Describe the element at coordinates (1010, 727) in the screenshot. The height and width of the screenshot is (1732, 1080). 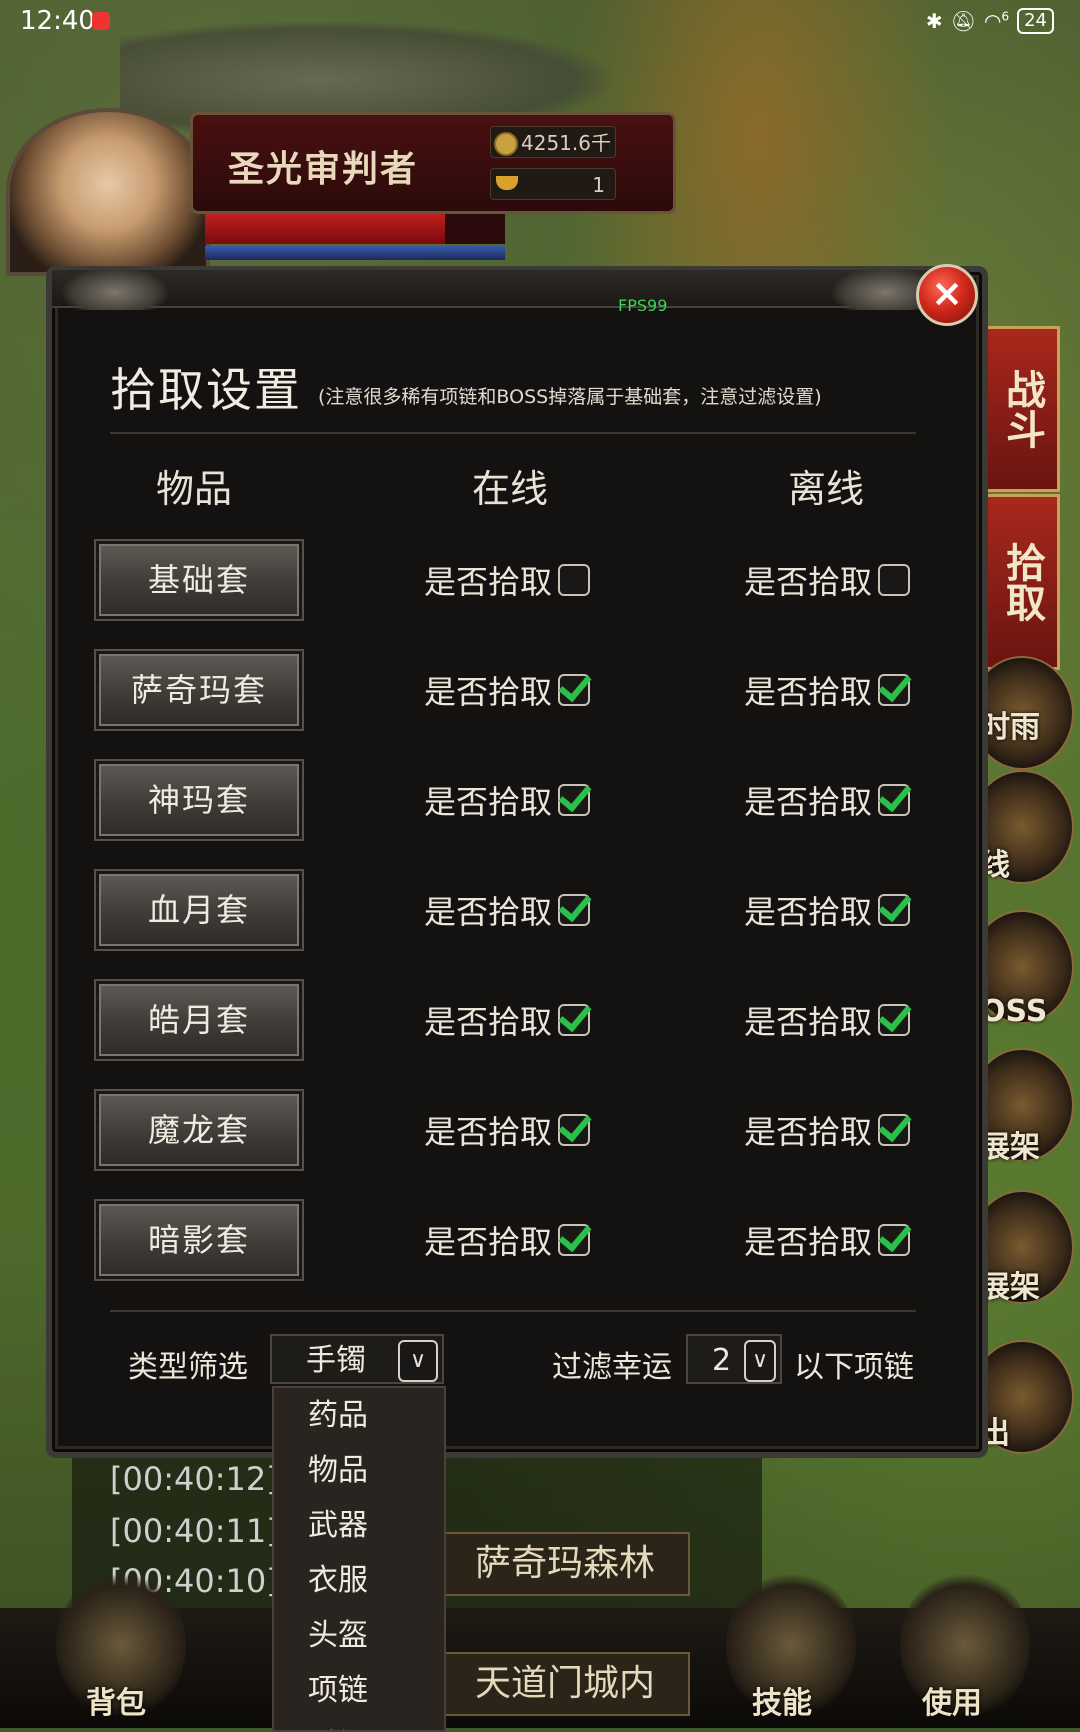
I see `side-label-1: 时雨` at that location.